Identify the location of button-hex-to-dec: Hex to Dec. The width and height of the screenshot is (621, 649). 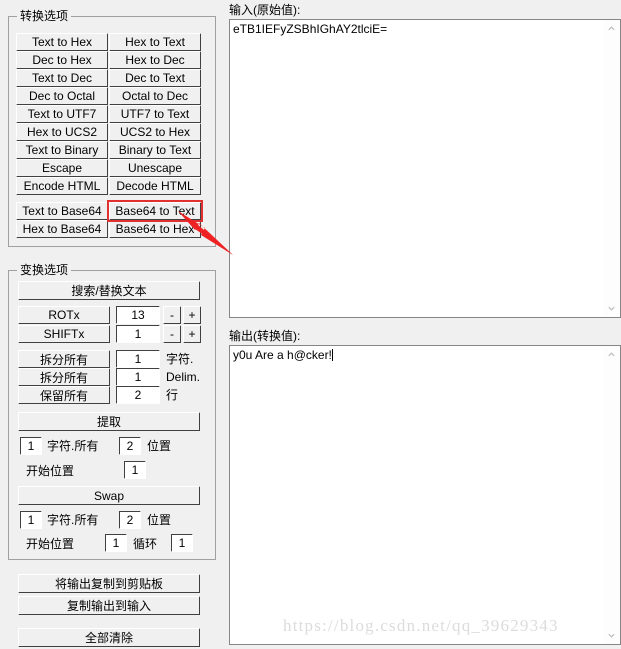
(155, 60).